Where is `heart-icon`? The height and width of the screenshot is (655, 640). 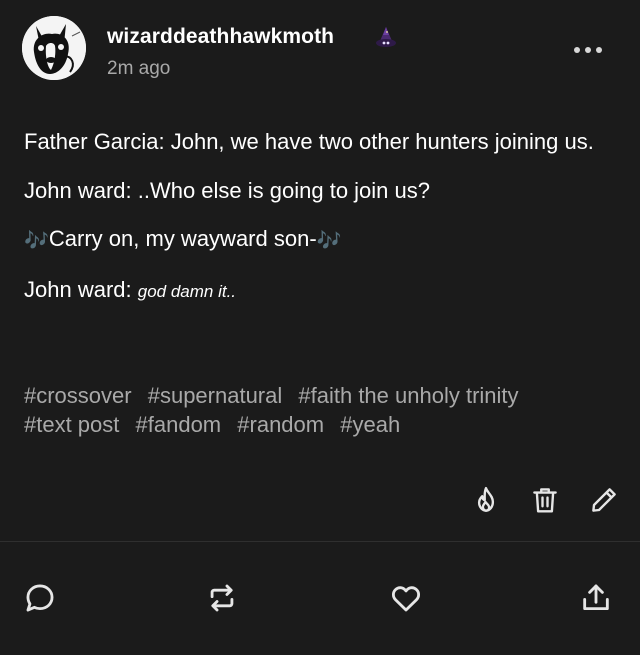 heart-icon is located at coordinates (406, 599).